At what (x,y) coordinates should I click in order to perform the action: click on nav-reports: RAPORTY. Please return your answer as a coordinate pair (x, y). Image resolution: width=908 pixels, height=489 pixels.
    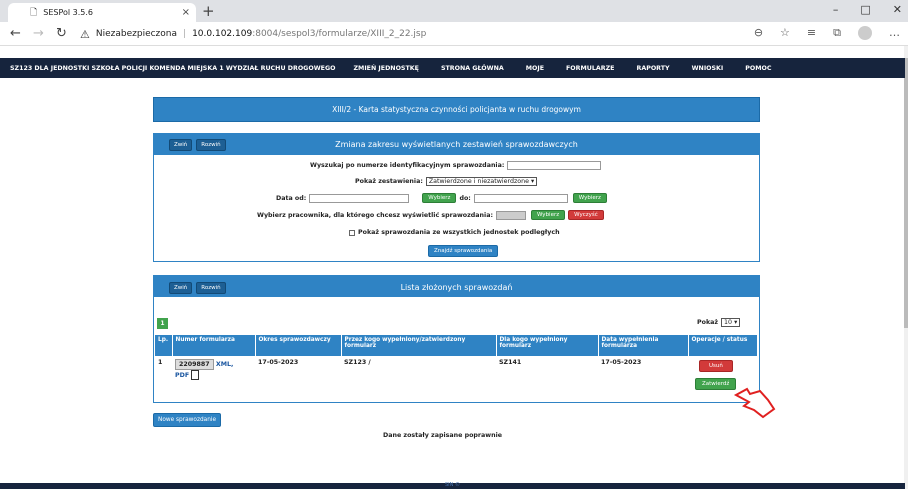
    Looking at the image, I should click on (652, 68).